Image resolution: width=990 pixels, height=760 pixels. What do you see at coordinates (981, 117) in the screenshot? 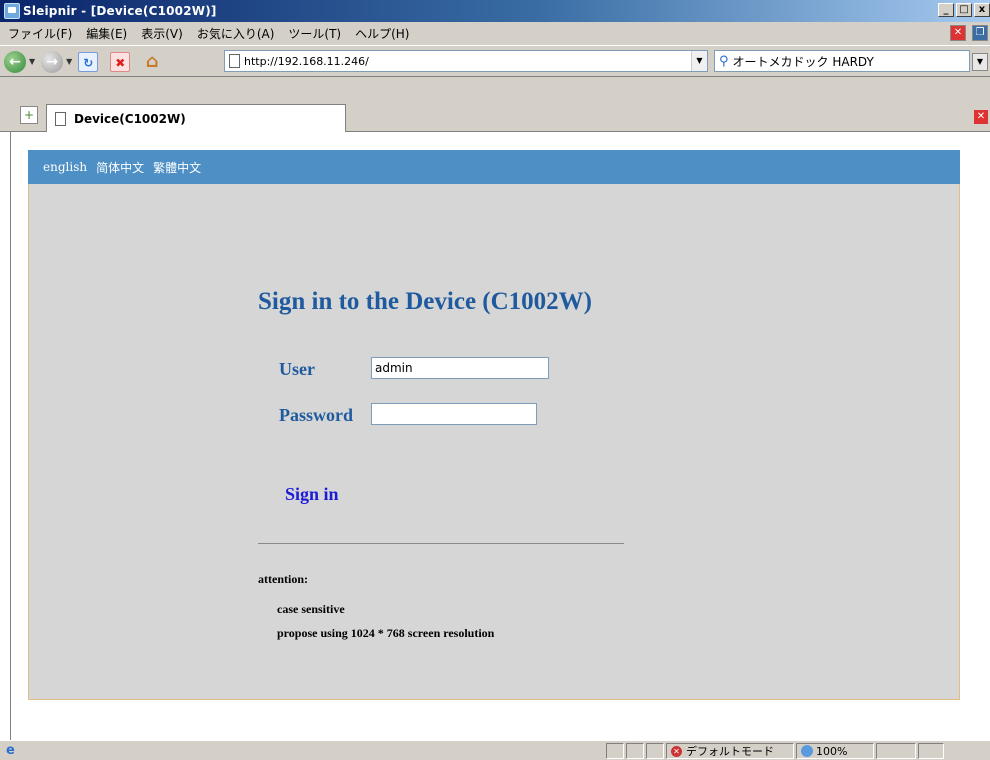
I see `close-tab-button: ✕` at bounding box center [981, 117].